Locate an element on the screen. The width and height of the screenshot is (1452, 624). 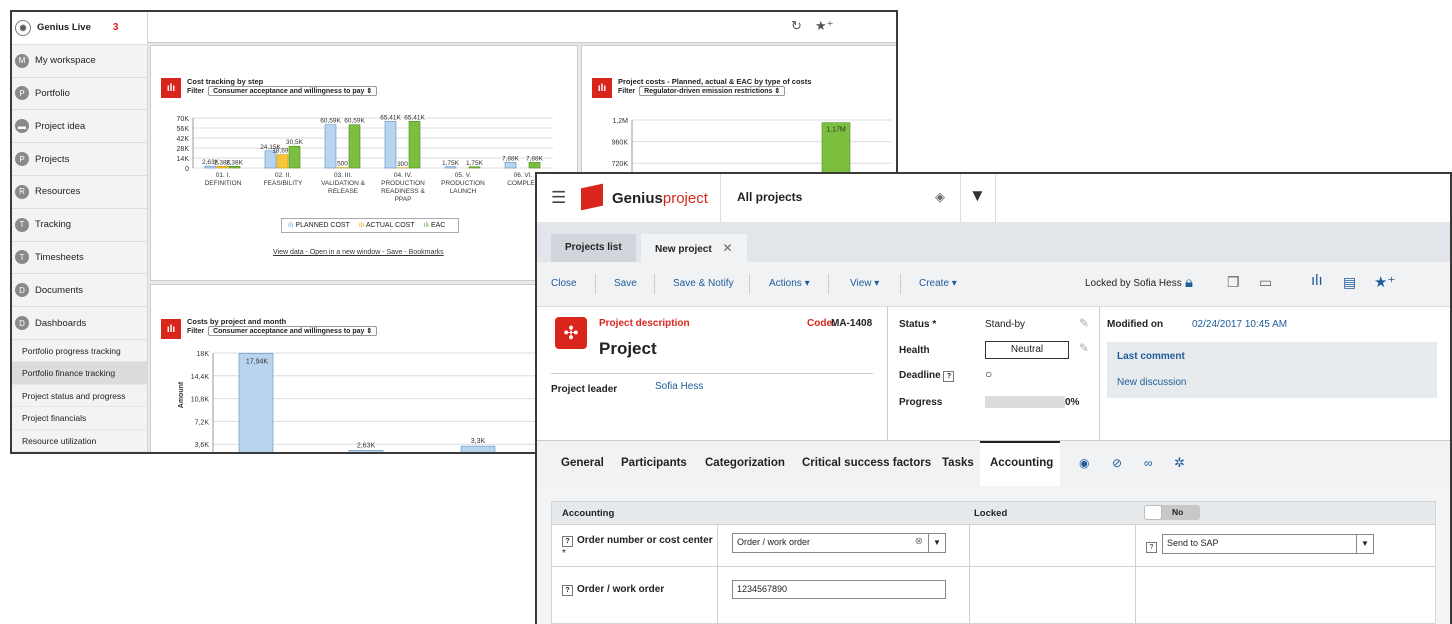
x-tick-label: FEASIBILITY is located at coordinates (283, 183).